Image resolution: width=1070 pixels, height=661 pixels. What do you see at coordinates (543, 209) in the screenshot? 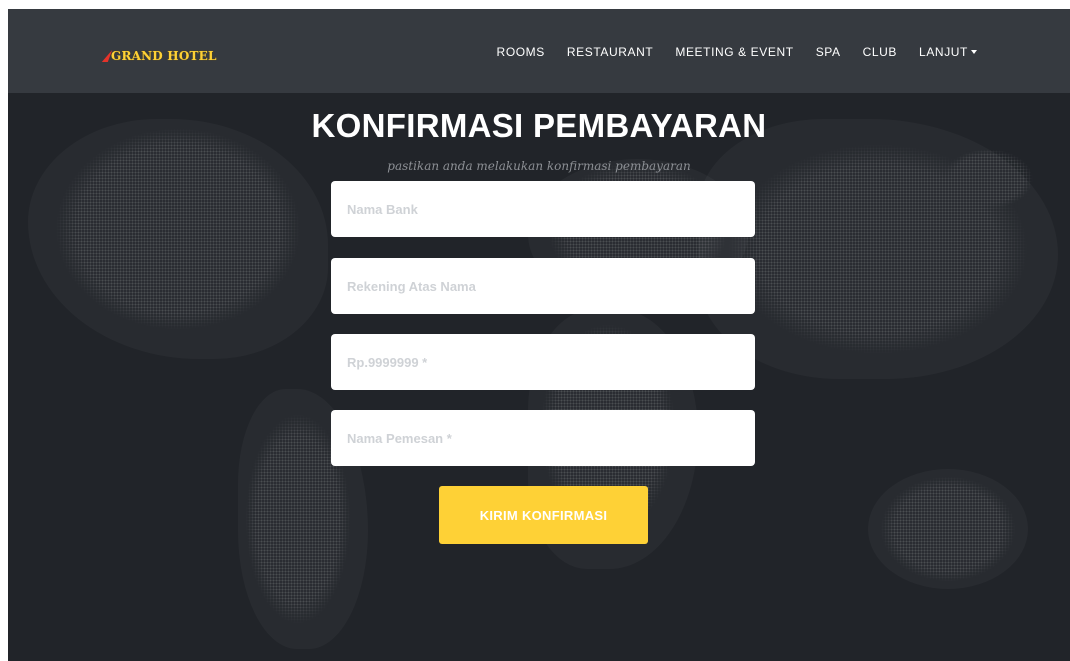
I see `bank-name-input` at bounding box center [543, 209].